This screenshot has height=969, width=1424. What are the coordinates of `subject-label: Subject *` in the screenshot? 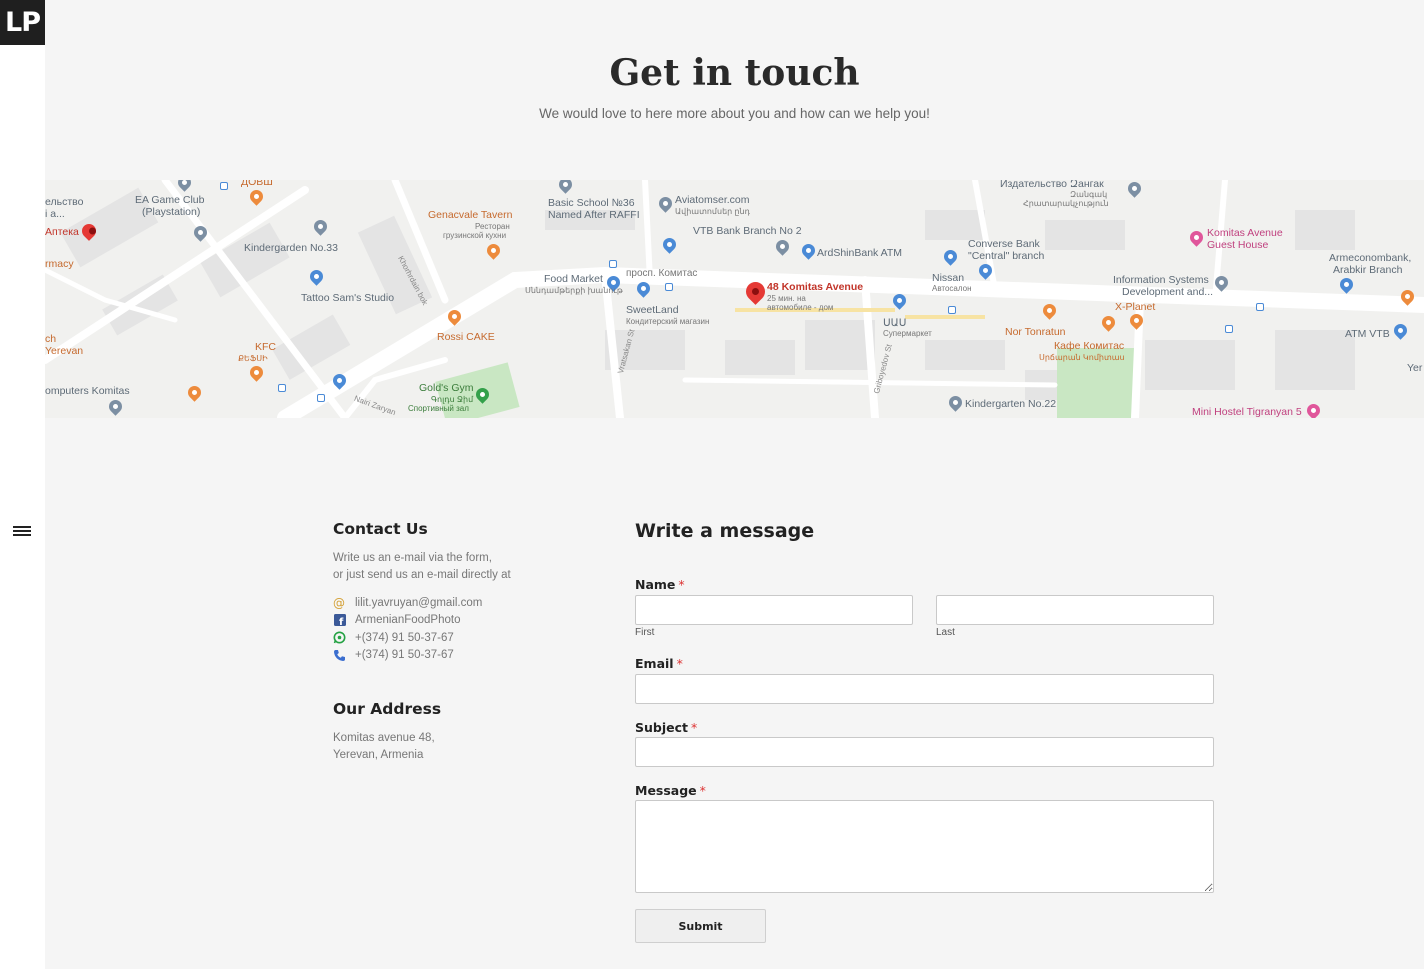 It's located at (666, 727).